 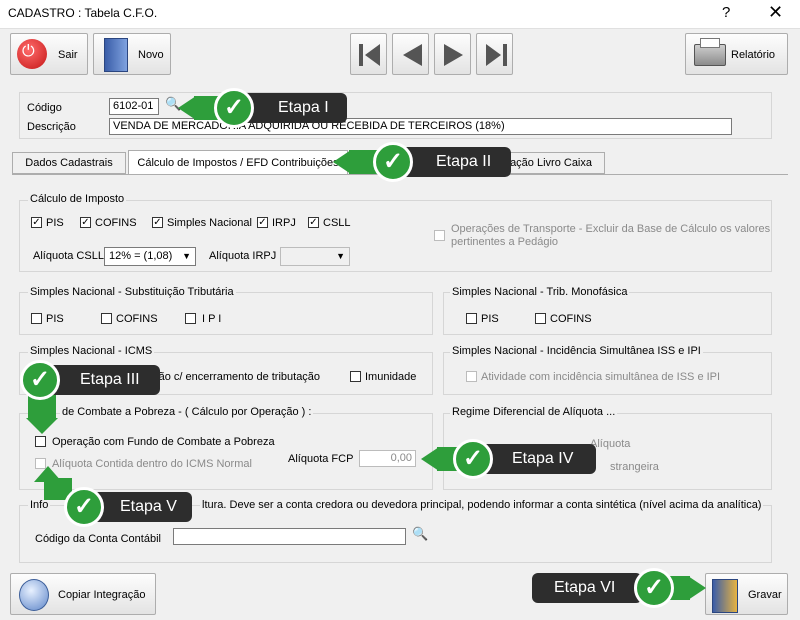 What do you see at coordinates (102, 595) in the screenshot?
I see `copiar-integracao-label: Copiar Integração` at bounding box center [102, 595].